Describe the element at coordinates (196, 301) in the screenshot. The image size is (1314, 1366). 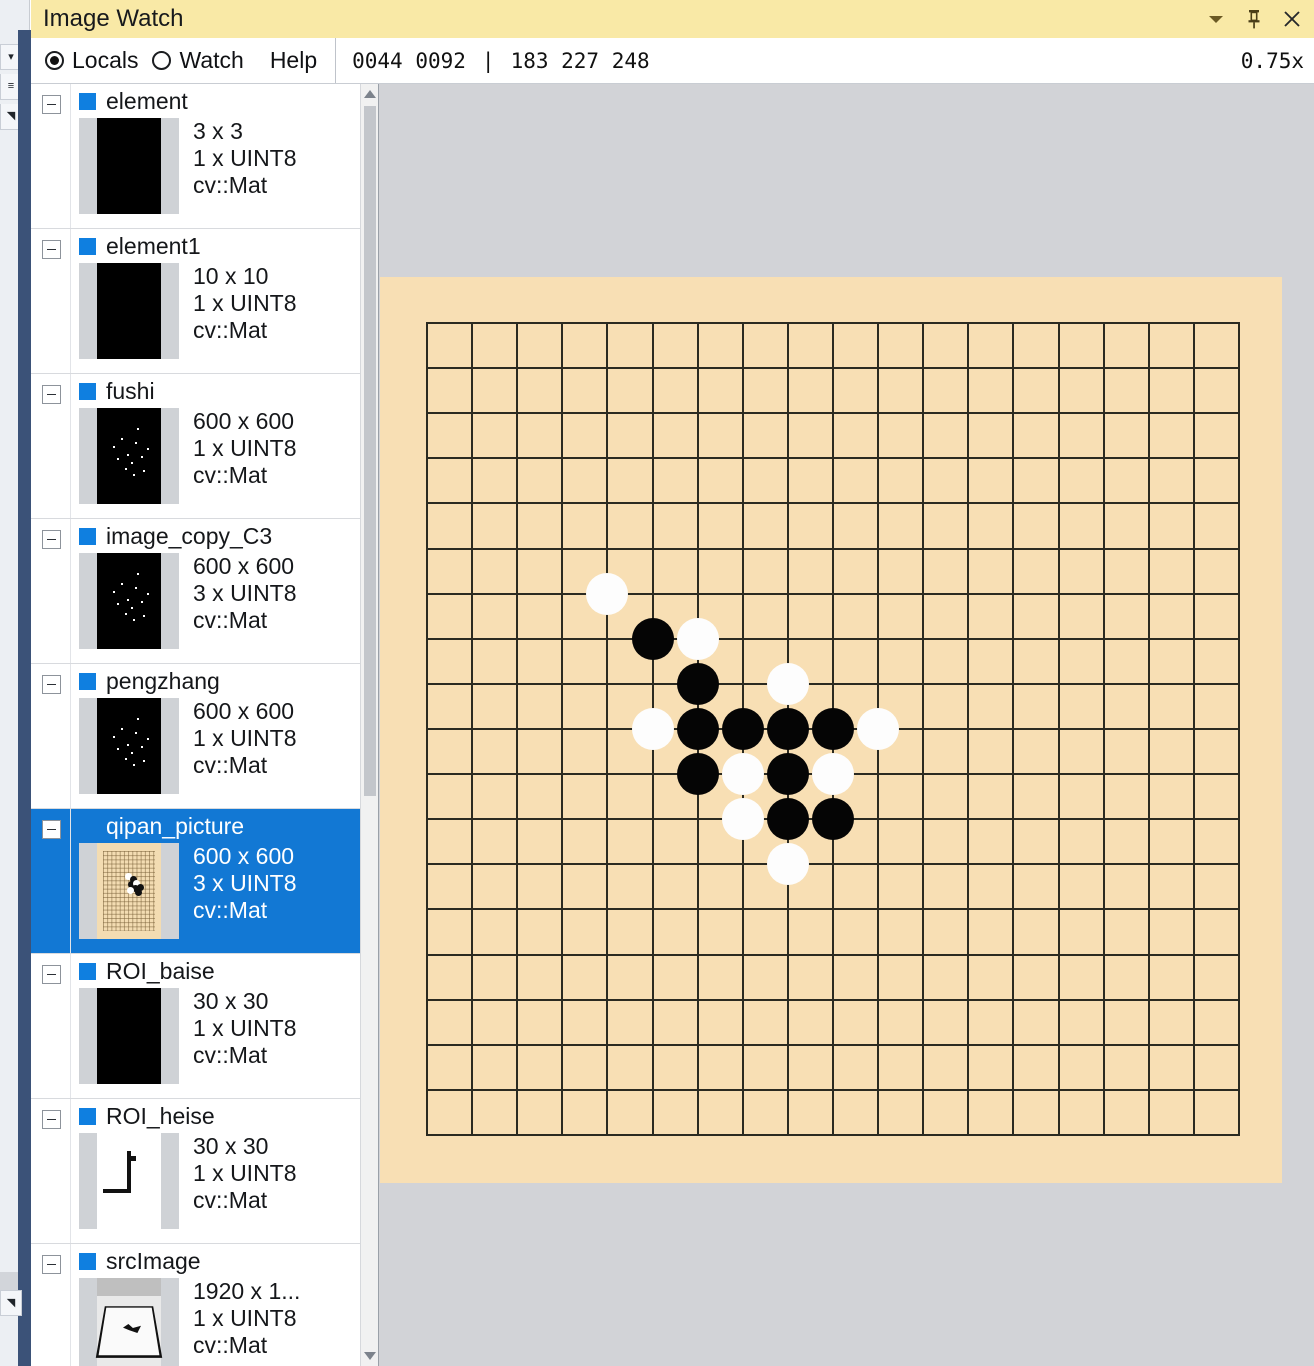
I see `locals-row-element1: element1 10 x 10 1 x UINT8 cv::Mat` at that location.